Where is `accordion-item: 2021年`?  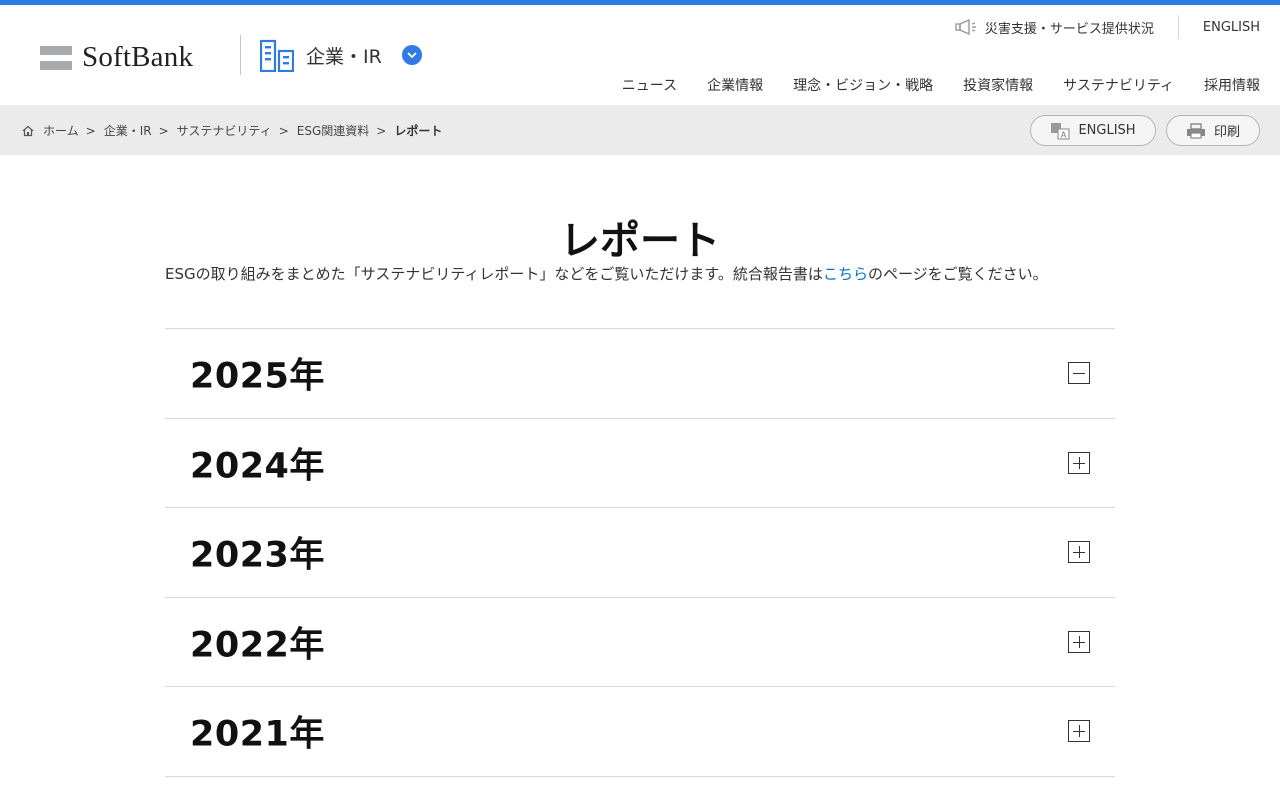 accordion-item: 2021年 is located at coordinates (640, 732).